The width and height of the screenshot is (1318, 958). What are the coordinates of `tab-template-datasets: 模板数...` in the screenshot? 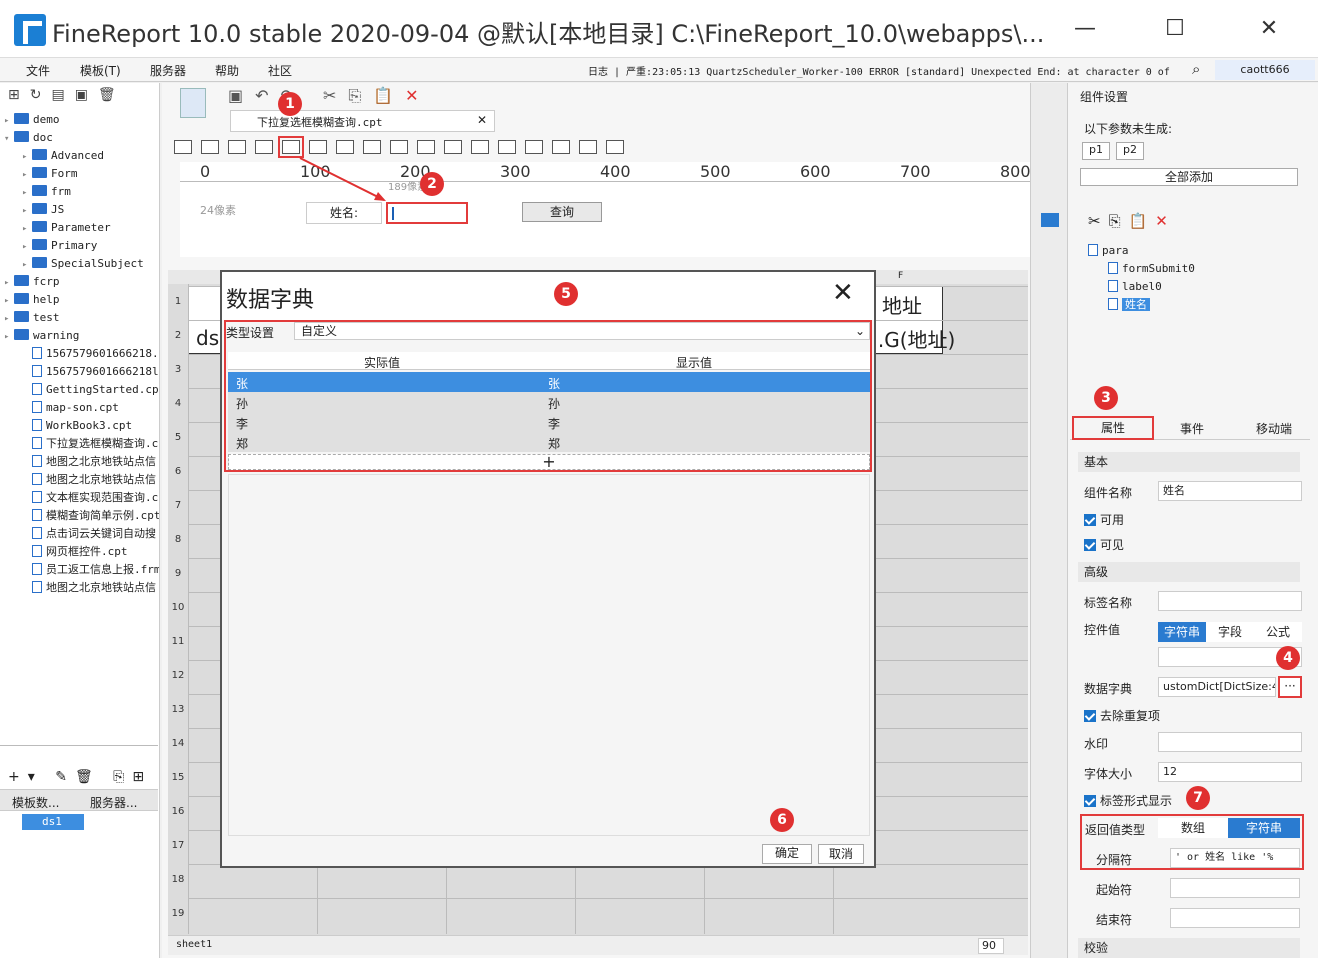 It's located at (35, 802).